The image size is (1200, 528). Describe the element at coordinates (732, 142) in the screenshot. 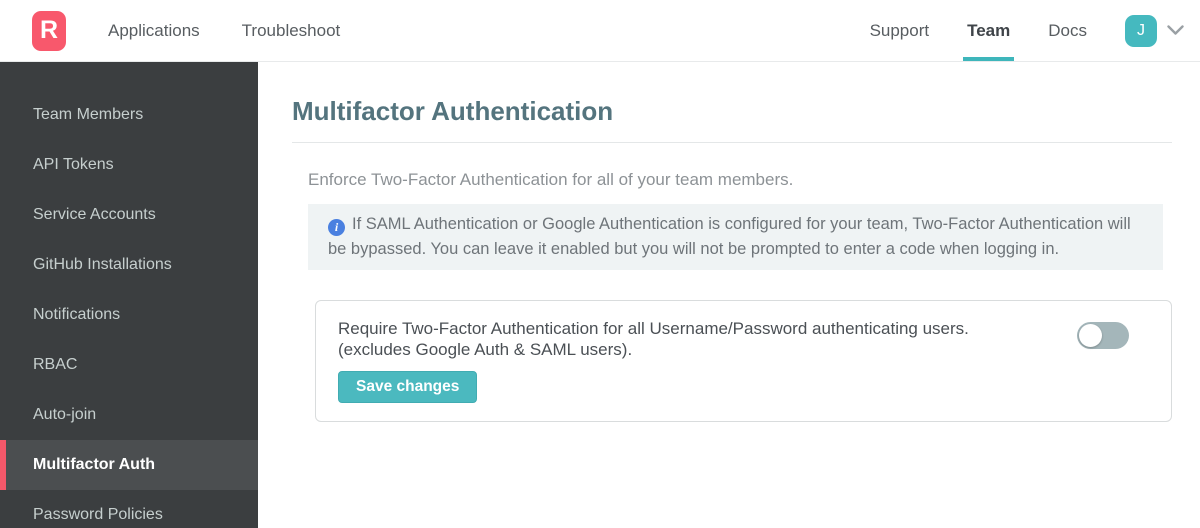

I see `title-divider` at that location.